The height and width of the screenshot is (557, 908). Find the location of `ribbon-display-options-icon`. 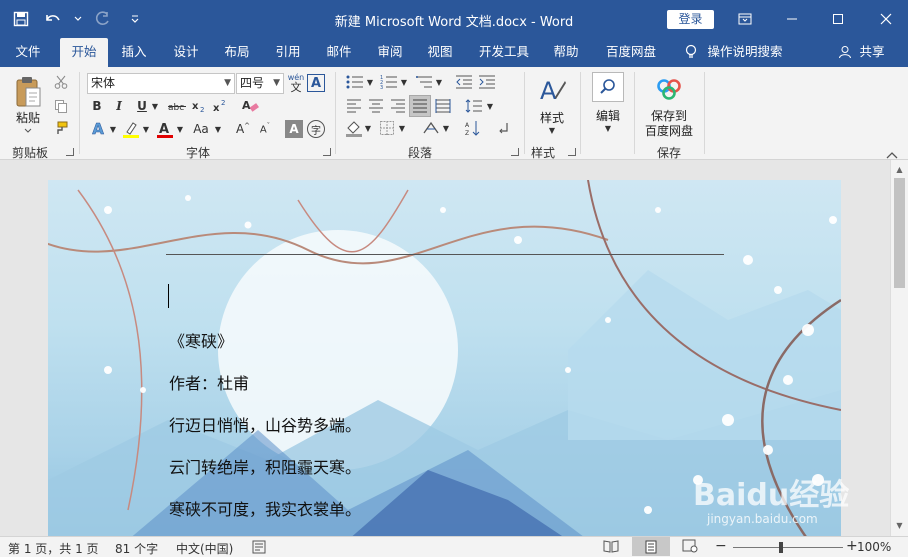

ribbon-display-options-icon is located at coordinates (745, 19).